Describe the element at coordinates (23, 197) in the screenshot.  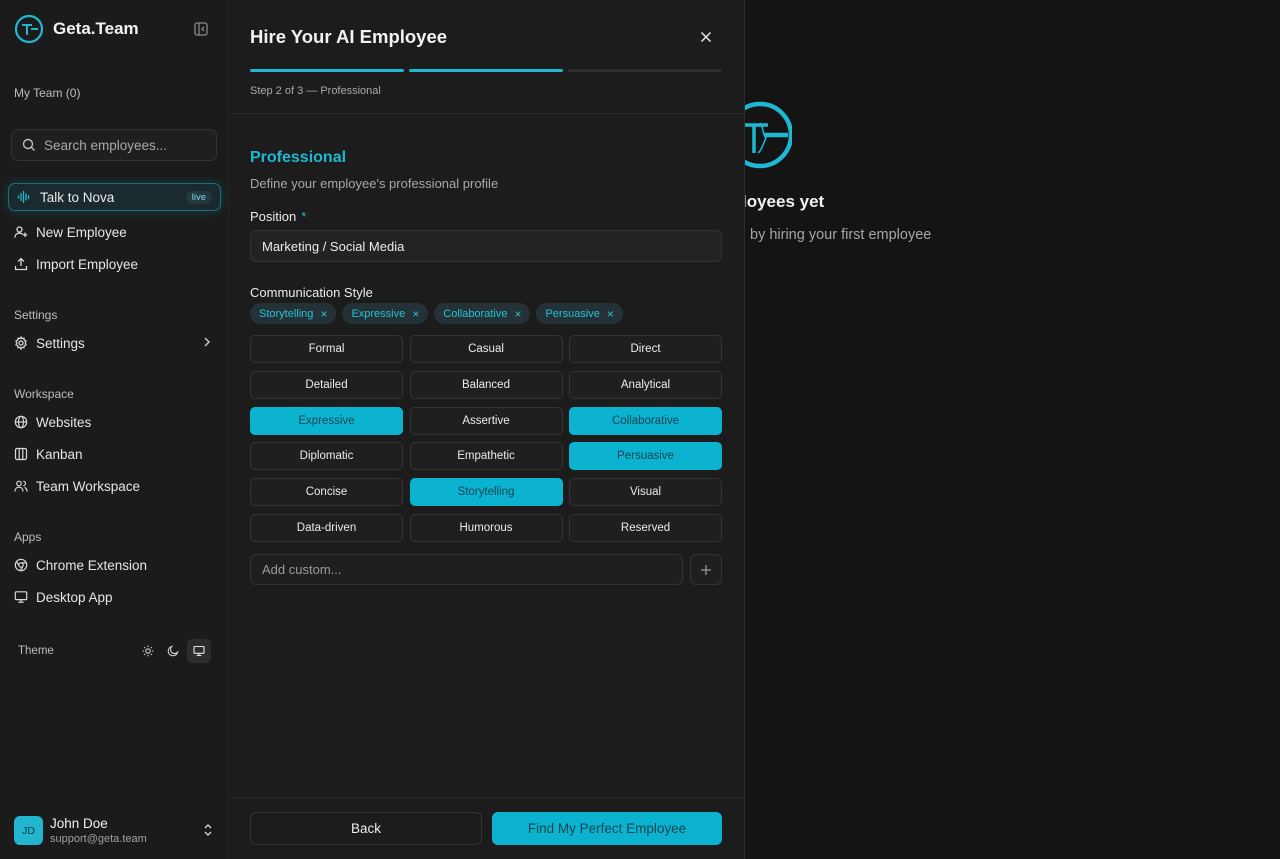
I see `audio-wave-icon` at that location.